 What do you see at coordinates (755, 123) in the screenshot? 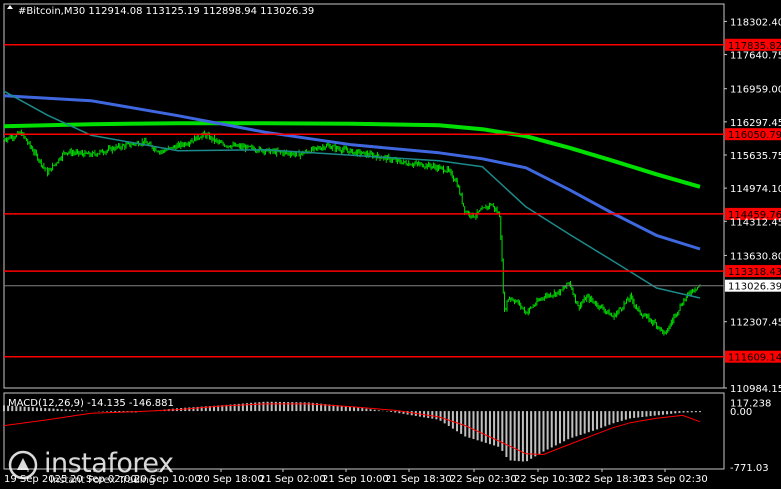
I see `price-tick-label: 116297.45` at bounding box center [755, 123].